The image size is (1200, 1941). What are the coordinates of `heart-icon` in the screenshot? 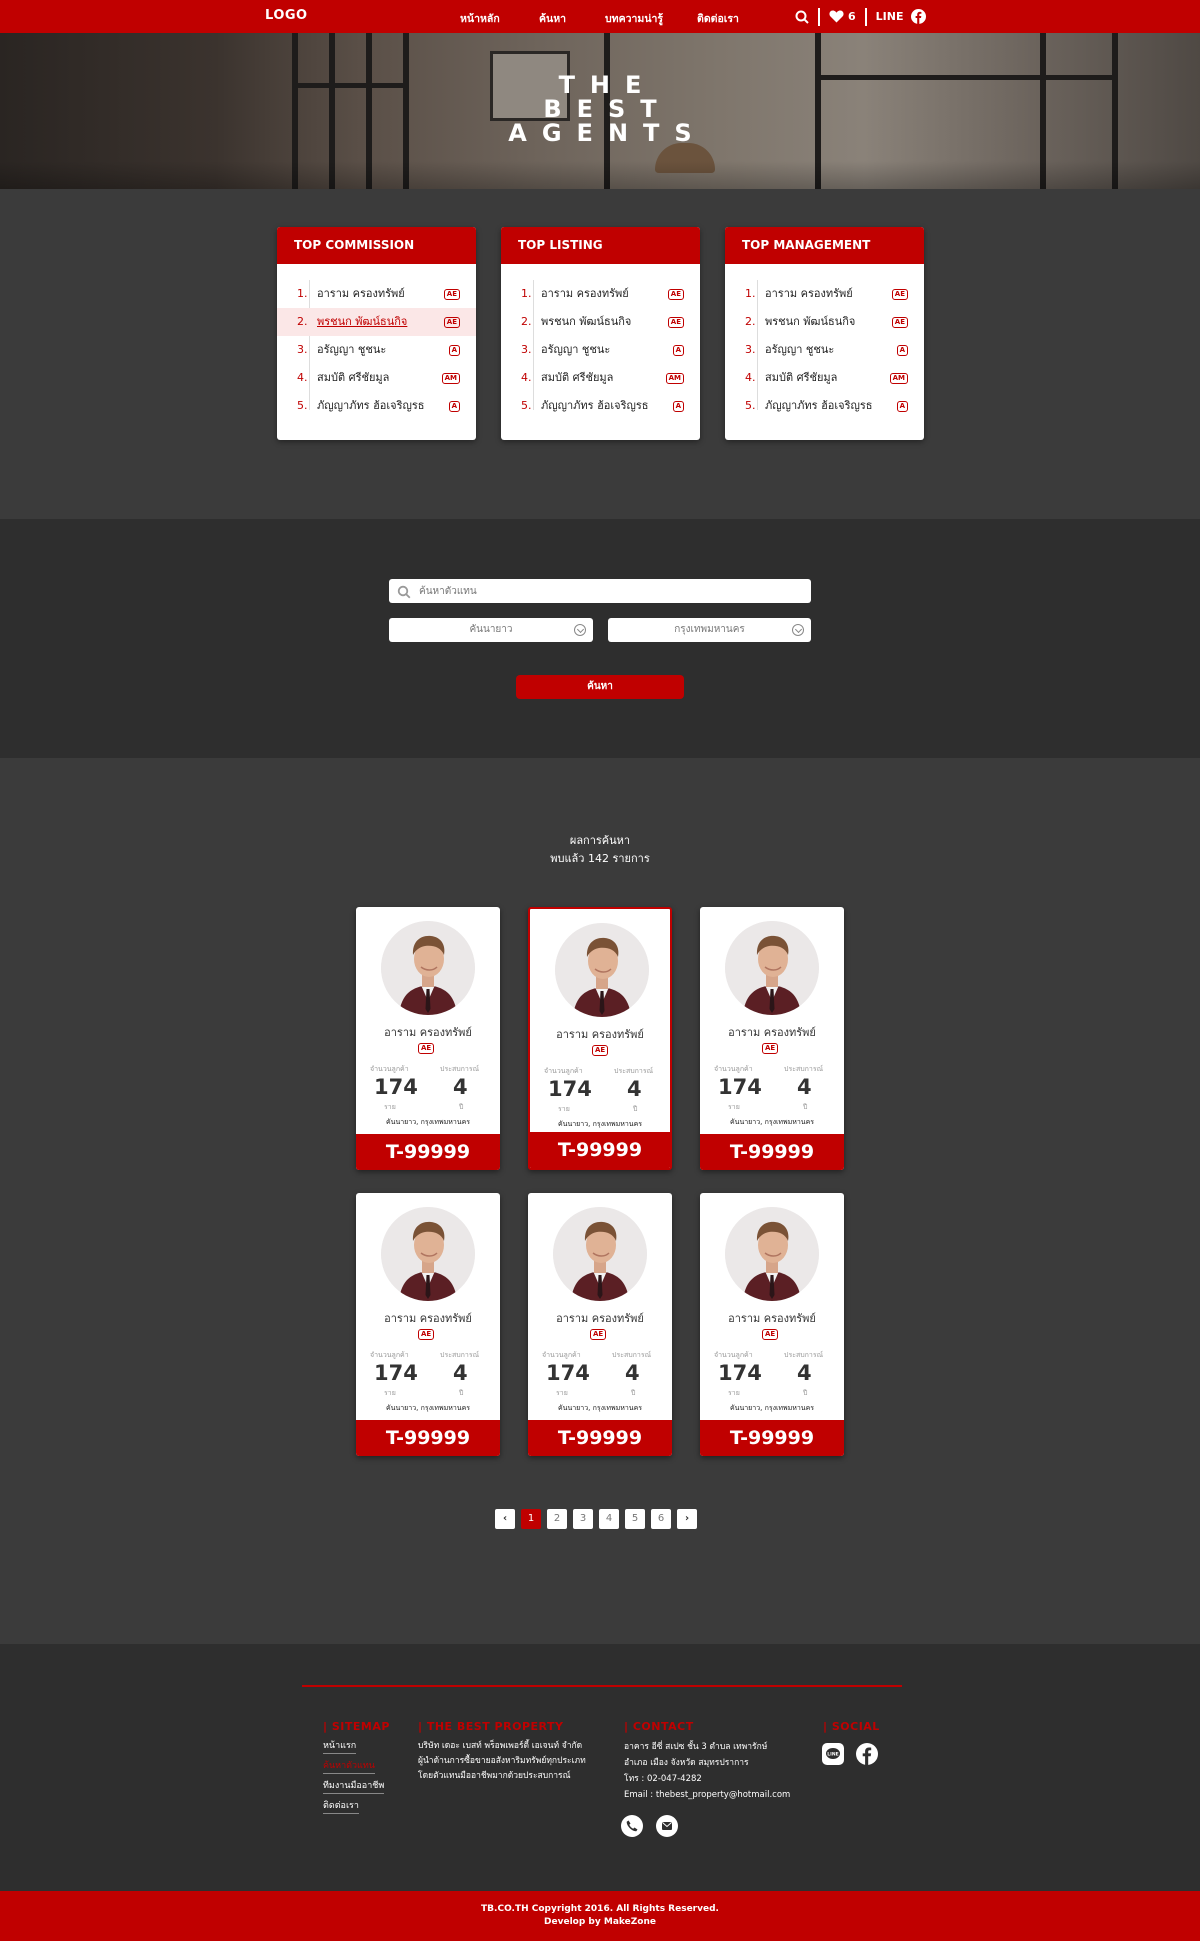 It's located at (836, 16).